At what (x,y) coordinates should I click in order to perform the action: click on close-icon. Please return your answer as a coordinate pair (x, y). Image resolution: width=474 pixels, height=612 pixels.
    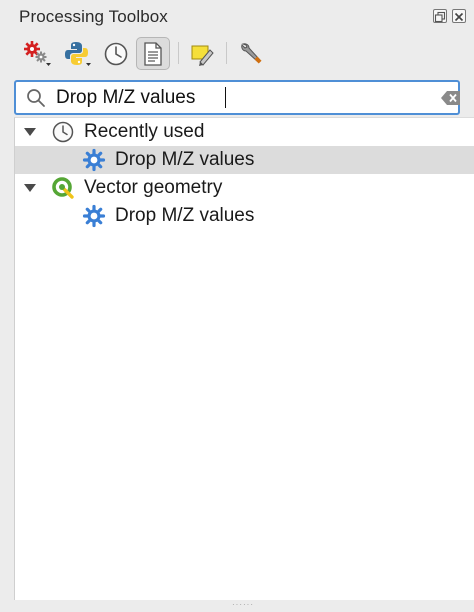
    Looking at the image, I should click on (459, 17).